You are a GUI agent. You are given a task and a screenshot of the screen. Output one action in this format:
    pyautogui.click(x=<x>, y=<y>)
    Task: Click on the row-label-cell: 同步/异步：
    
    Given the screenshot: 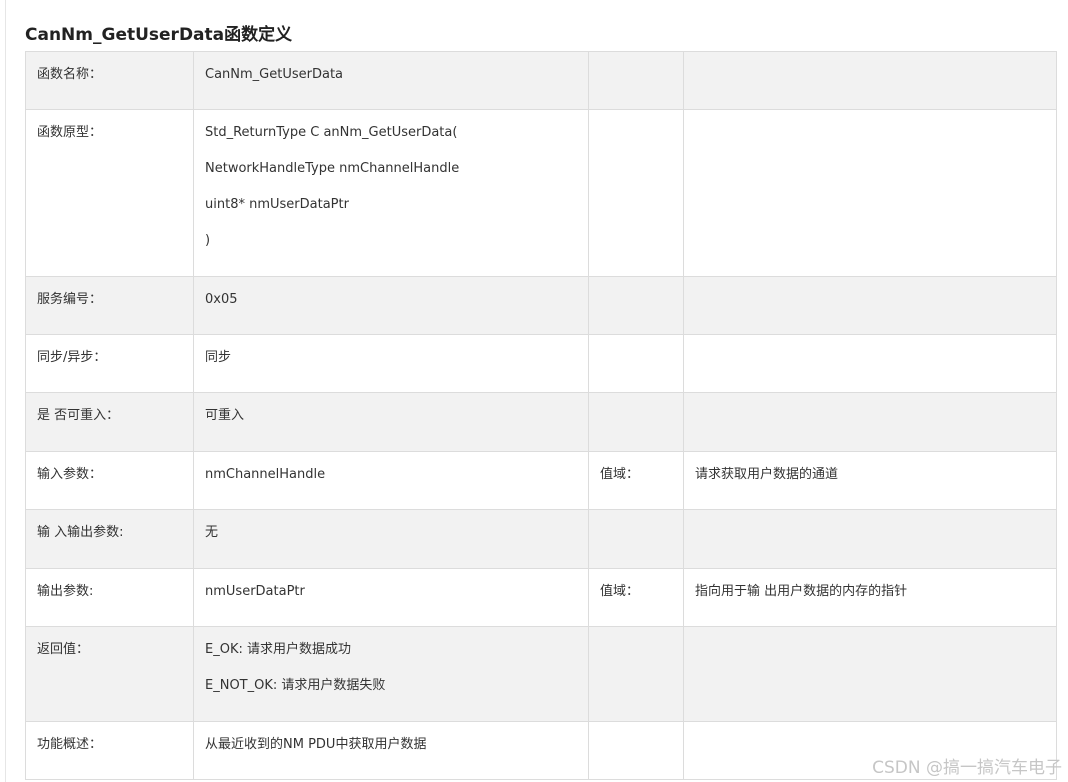 What is the action you would take?
    pyautogui.click(x=109, y=363)
    